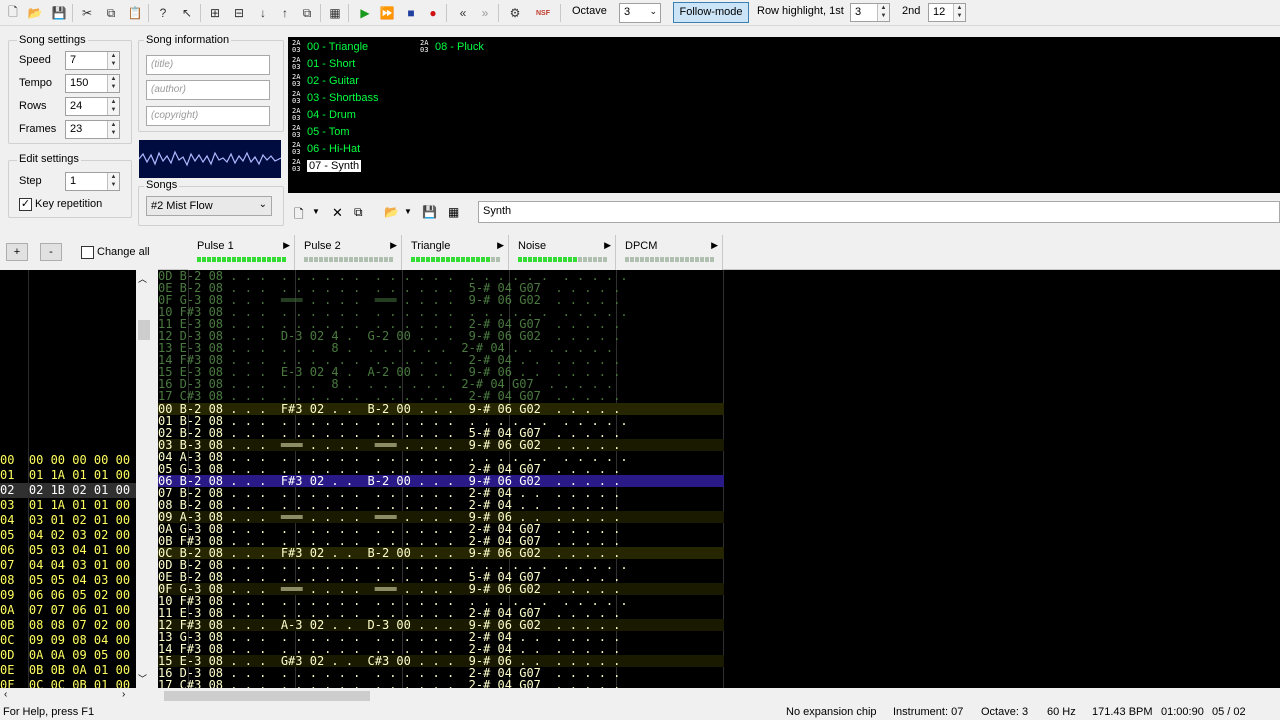  Describe the element at coordinates (285, 13) in the screenshot. I see `move-frame-up-icon: ↑` at that location.